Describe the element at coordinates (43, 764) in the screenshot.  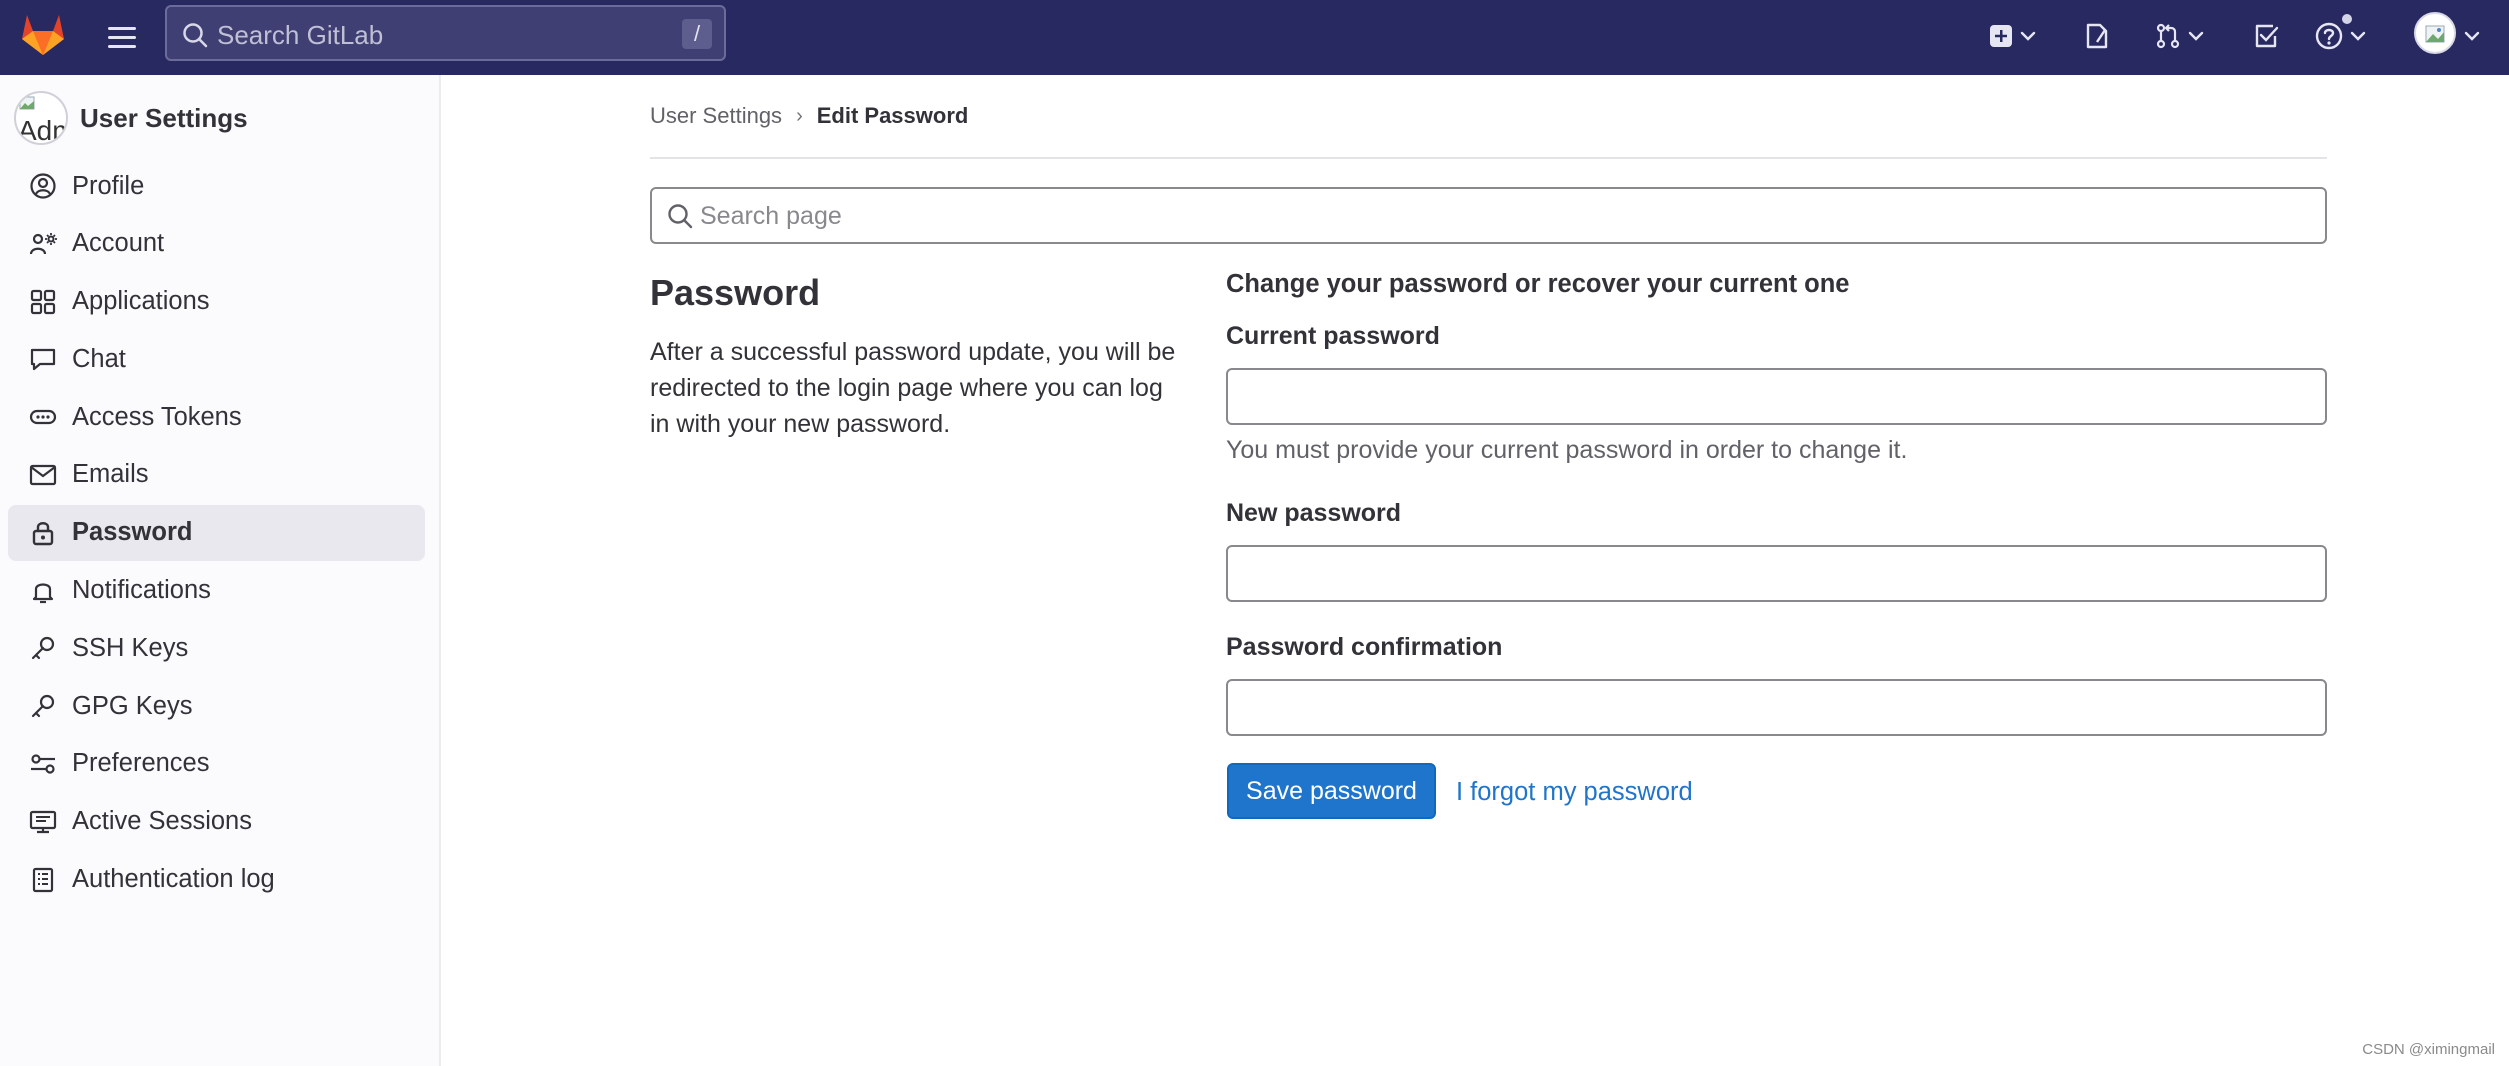
I see `preferences-icon` at that location.